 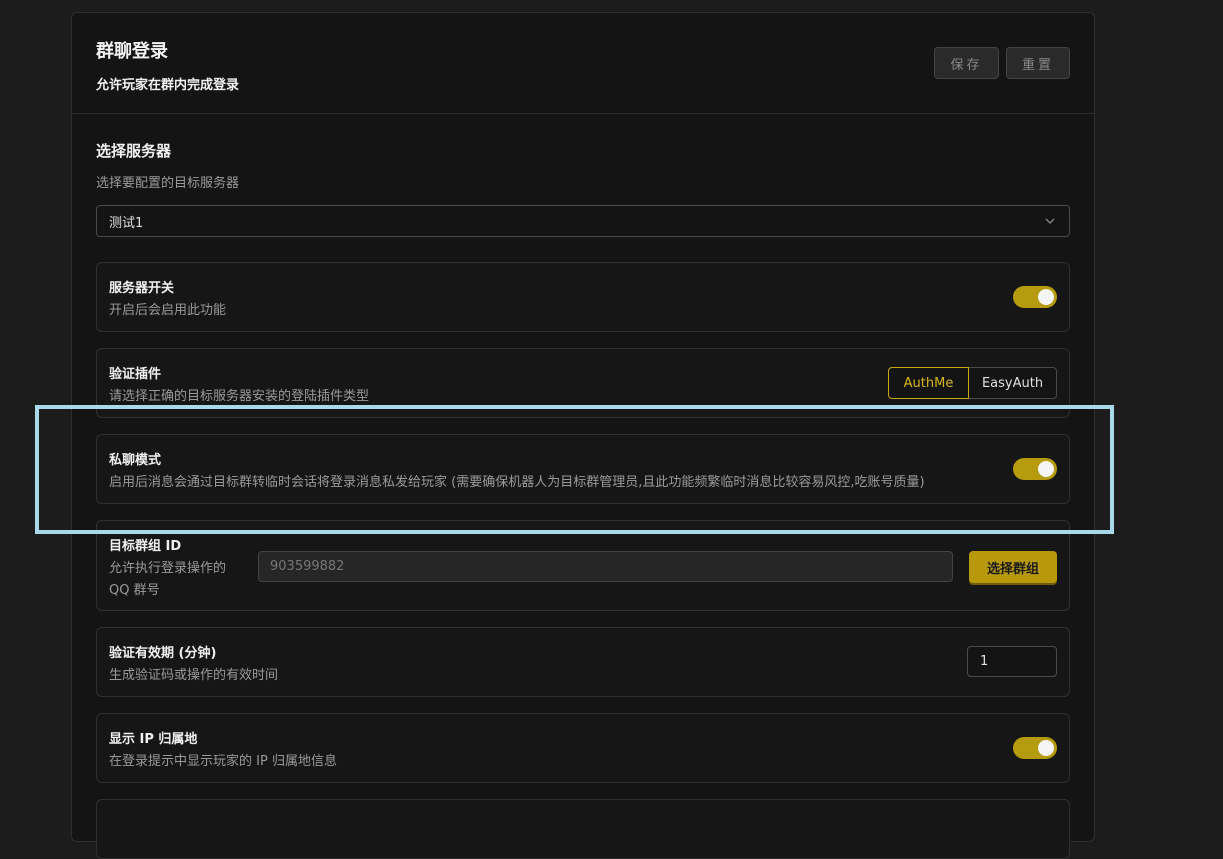 I want to click on validity-label: 验证有效期 (分钟), so click(x=163, y=653).